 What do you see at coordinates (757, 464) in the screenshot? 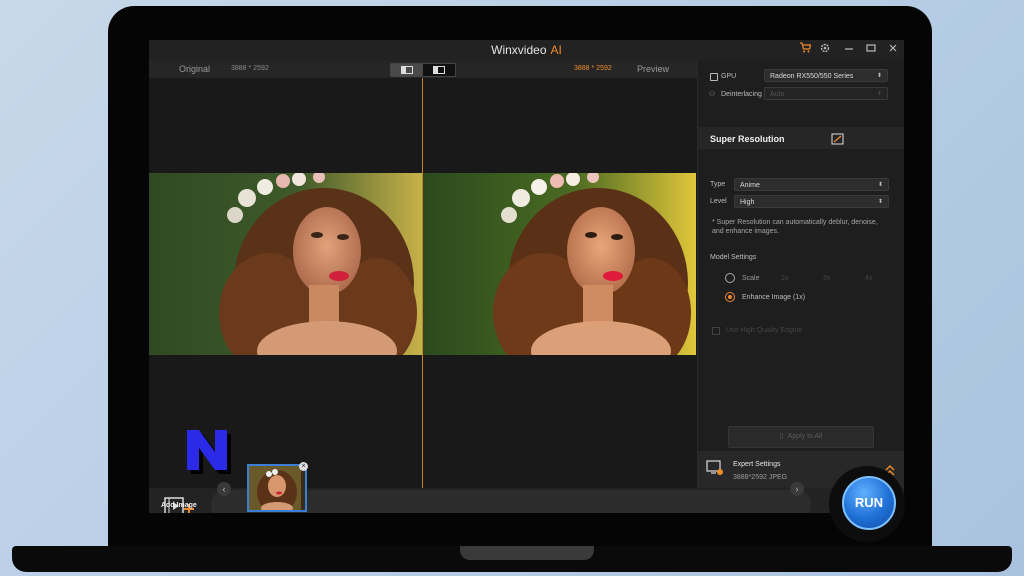
I see `expert-settings-title: Expert Settings` at bounding box center [757, 464].